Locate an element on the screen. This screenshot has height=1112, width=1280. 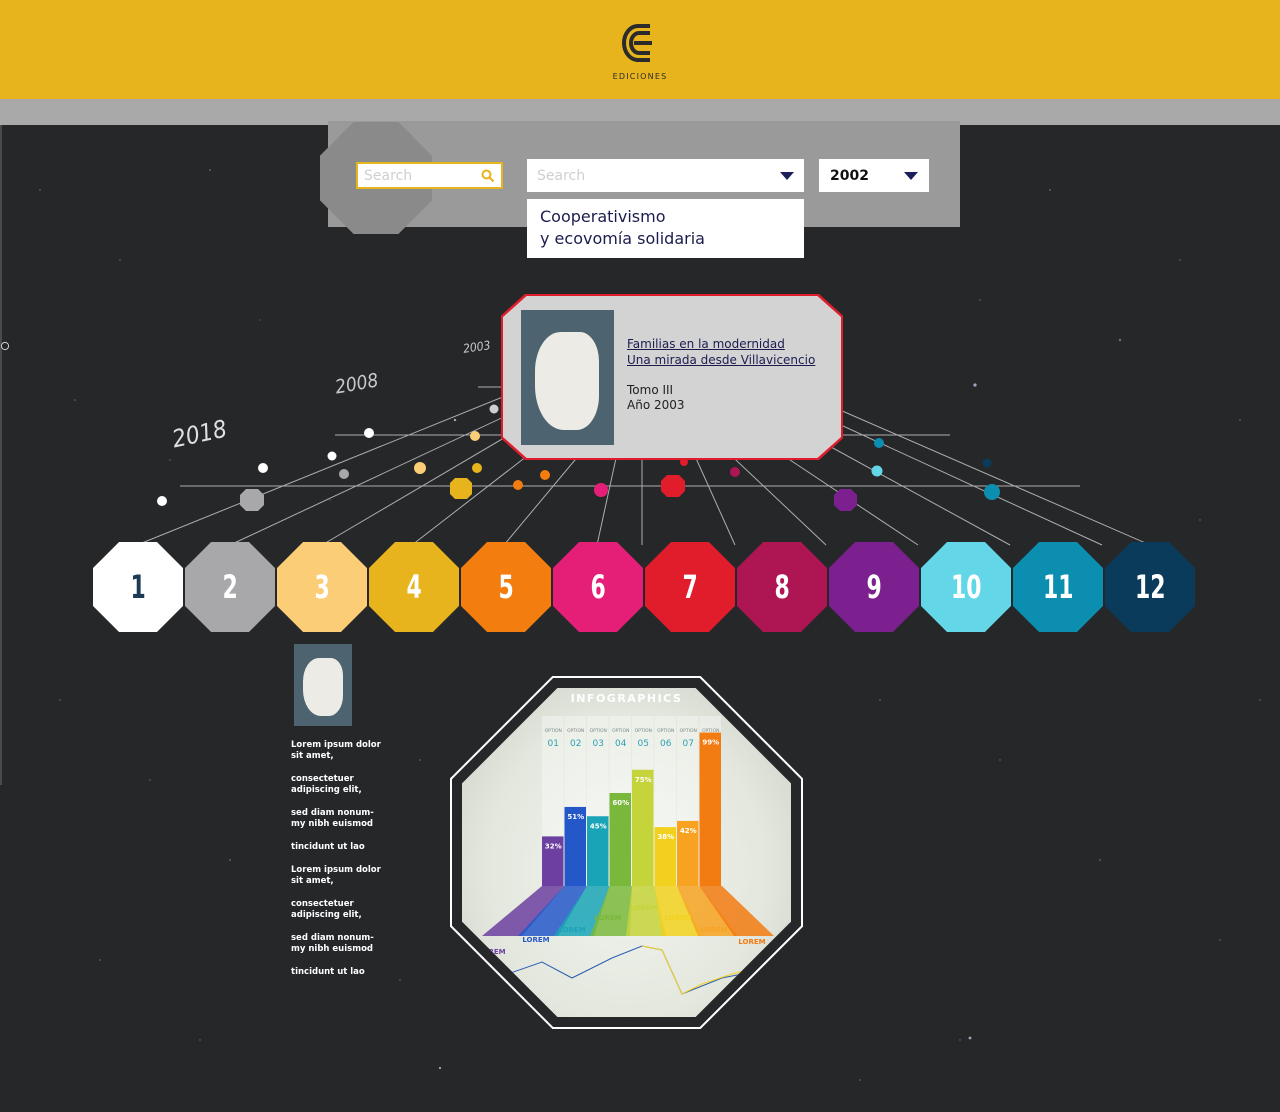
option-number: 05 is located at coordinates (643, 744).